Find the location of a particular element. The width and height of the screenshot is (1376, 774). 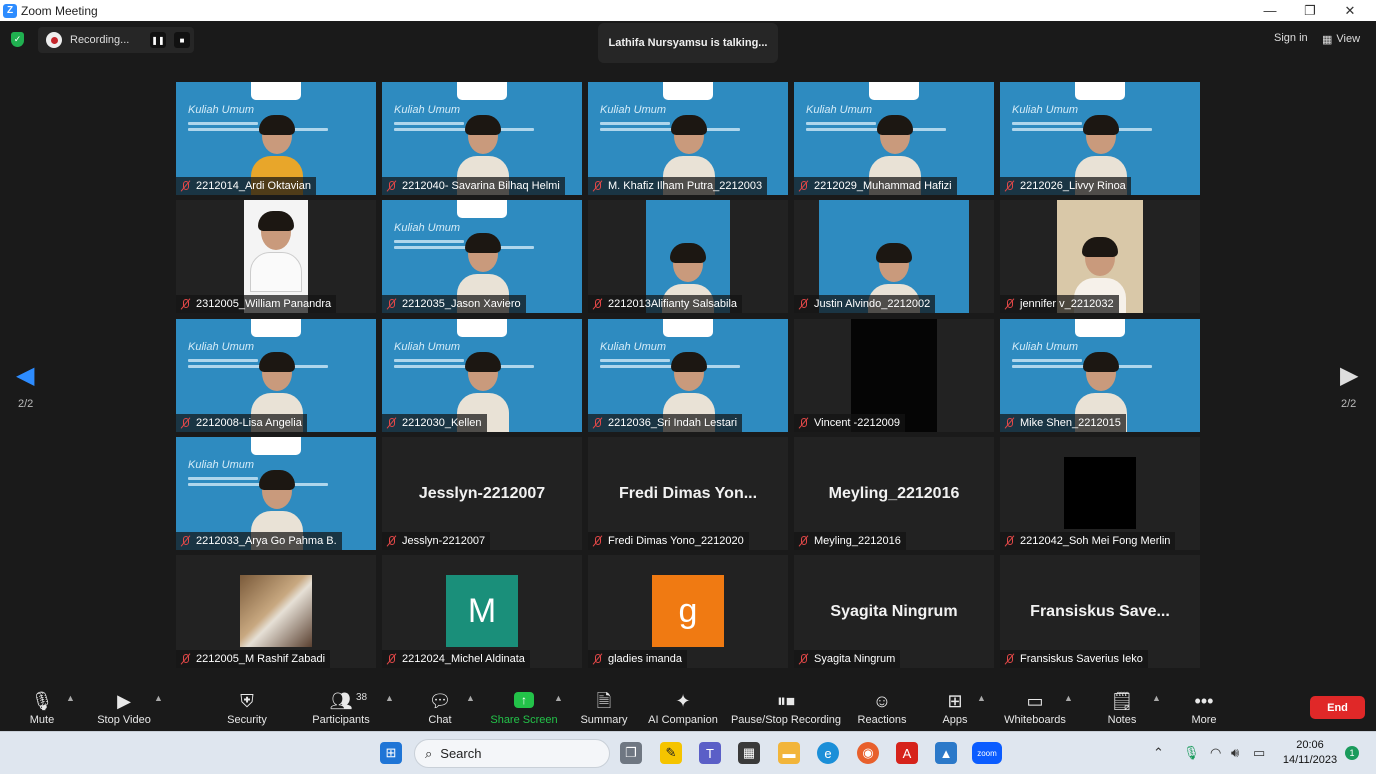

restore-button: ❐ is located at coordinates (1310, 10).